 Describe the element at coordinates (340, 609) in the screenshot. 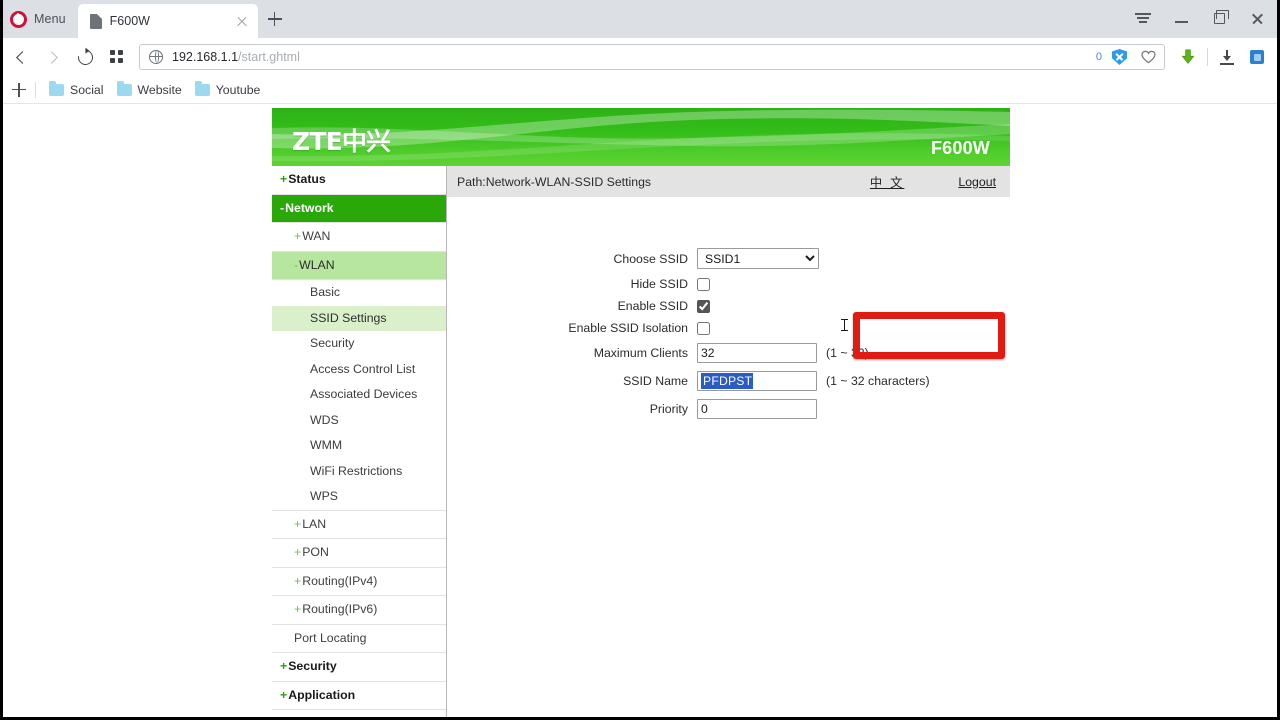

I see `sidebar-item-label: Routing(IPv6)` at that location.